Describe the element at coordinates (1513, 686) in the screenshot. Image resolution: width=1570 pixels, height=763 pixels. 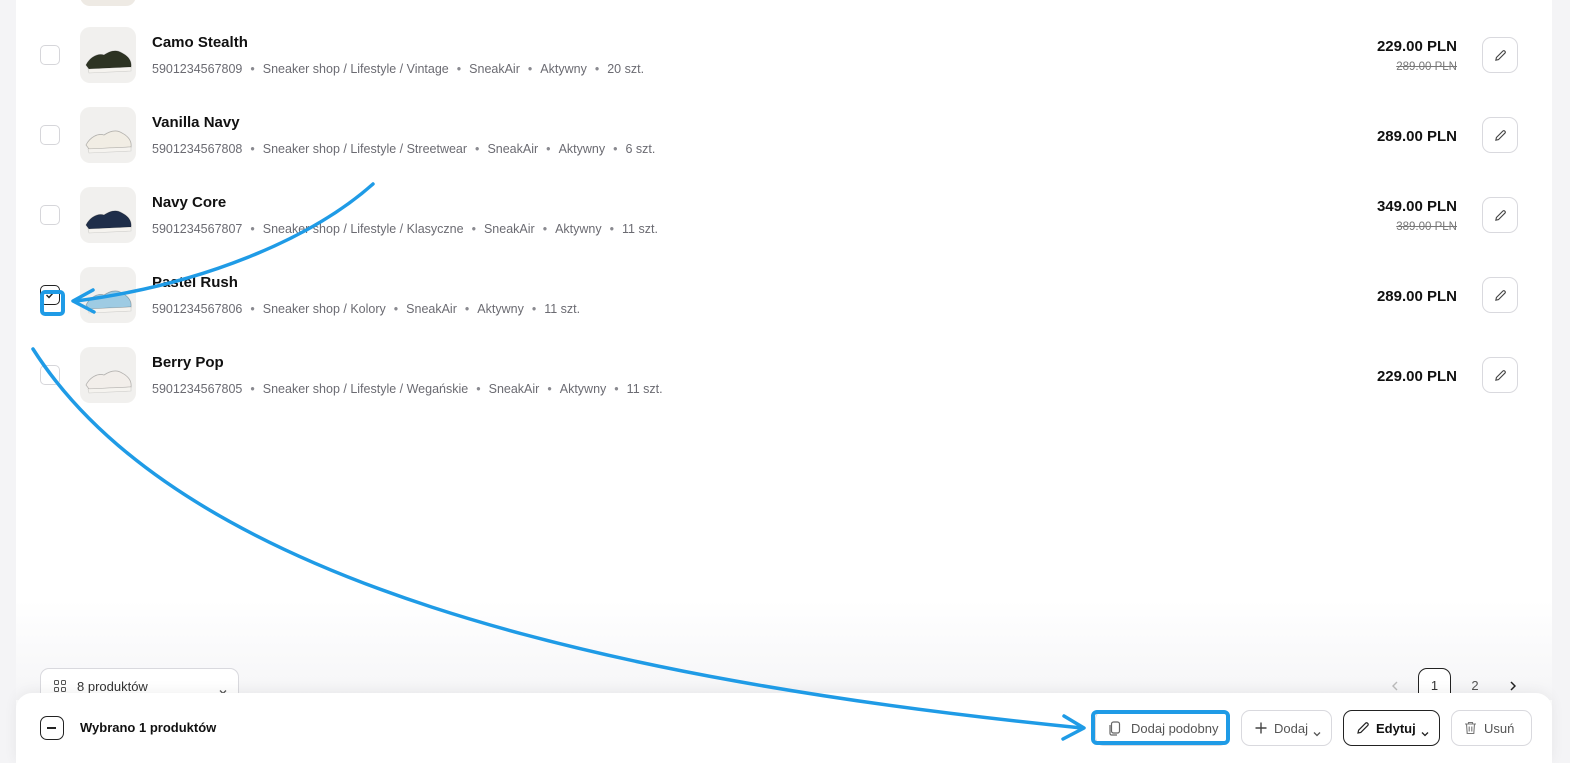
I see `chevron-right-icon` at that location.